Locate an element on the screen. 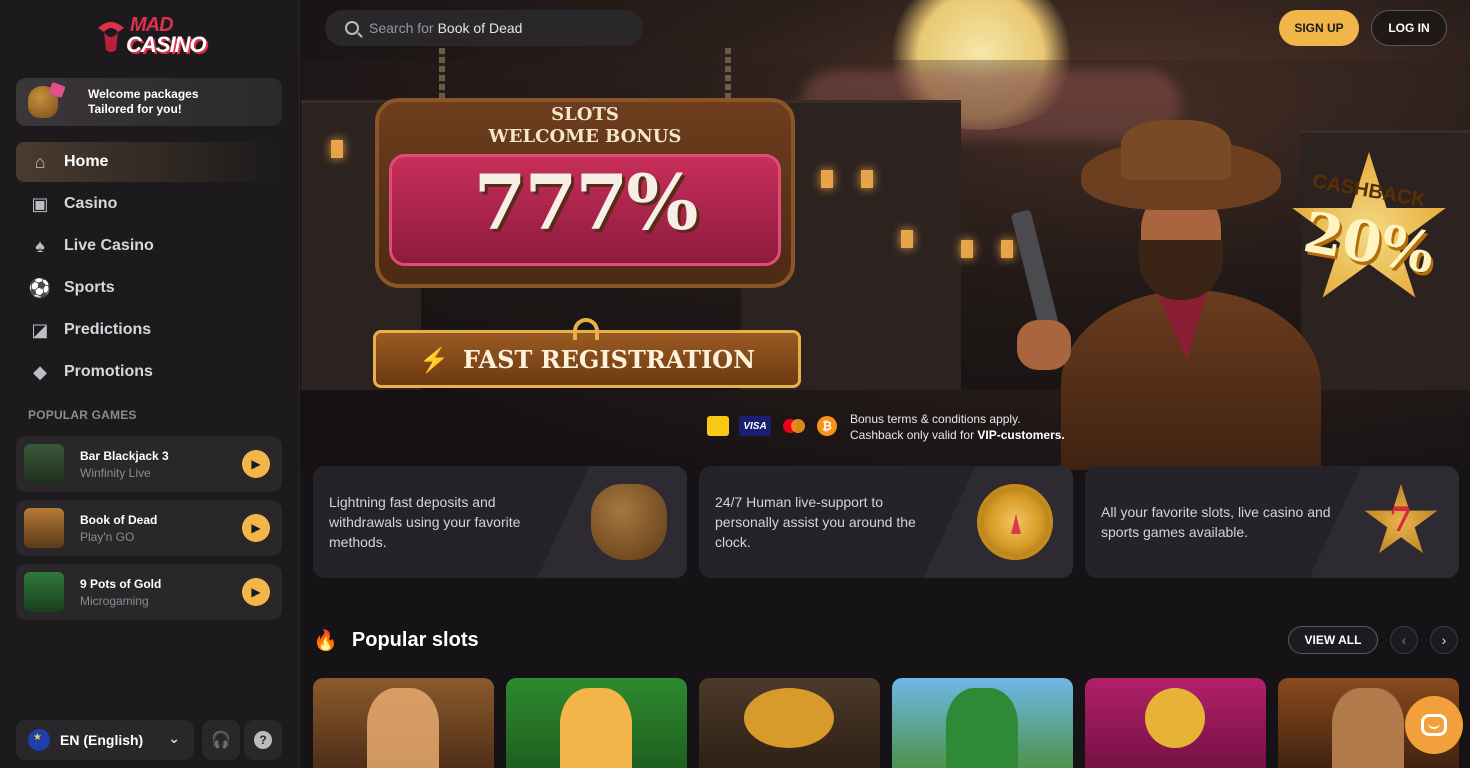  logo-text-bottom: CASINO is located at coordinates (166, 44).